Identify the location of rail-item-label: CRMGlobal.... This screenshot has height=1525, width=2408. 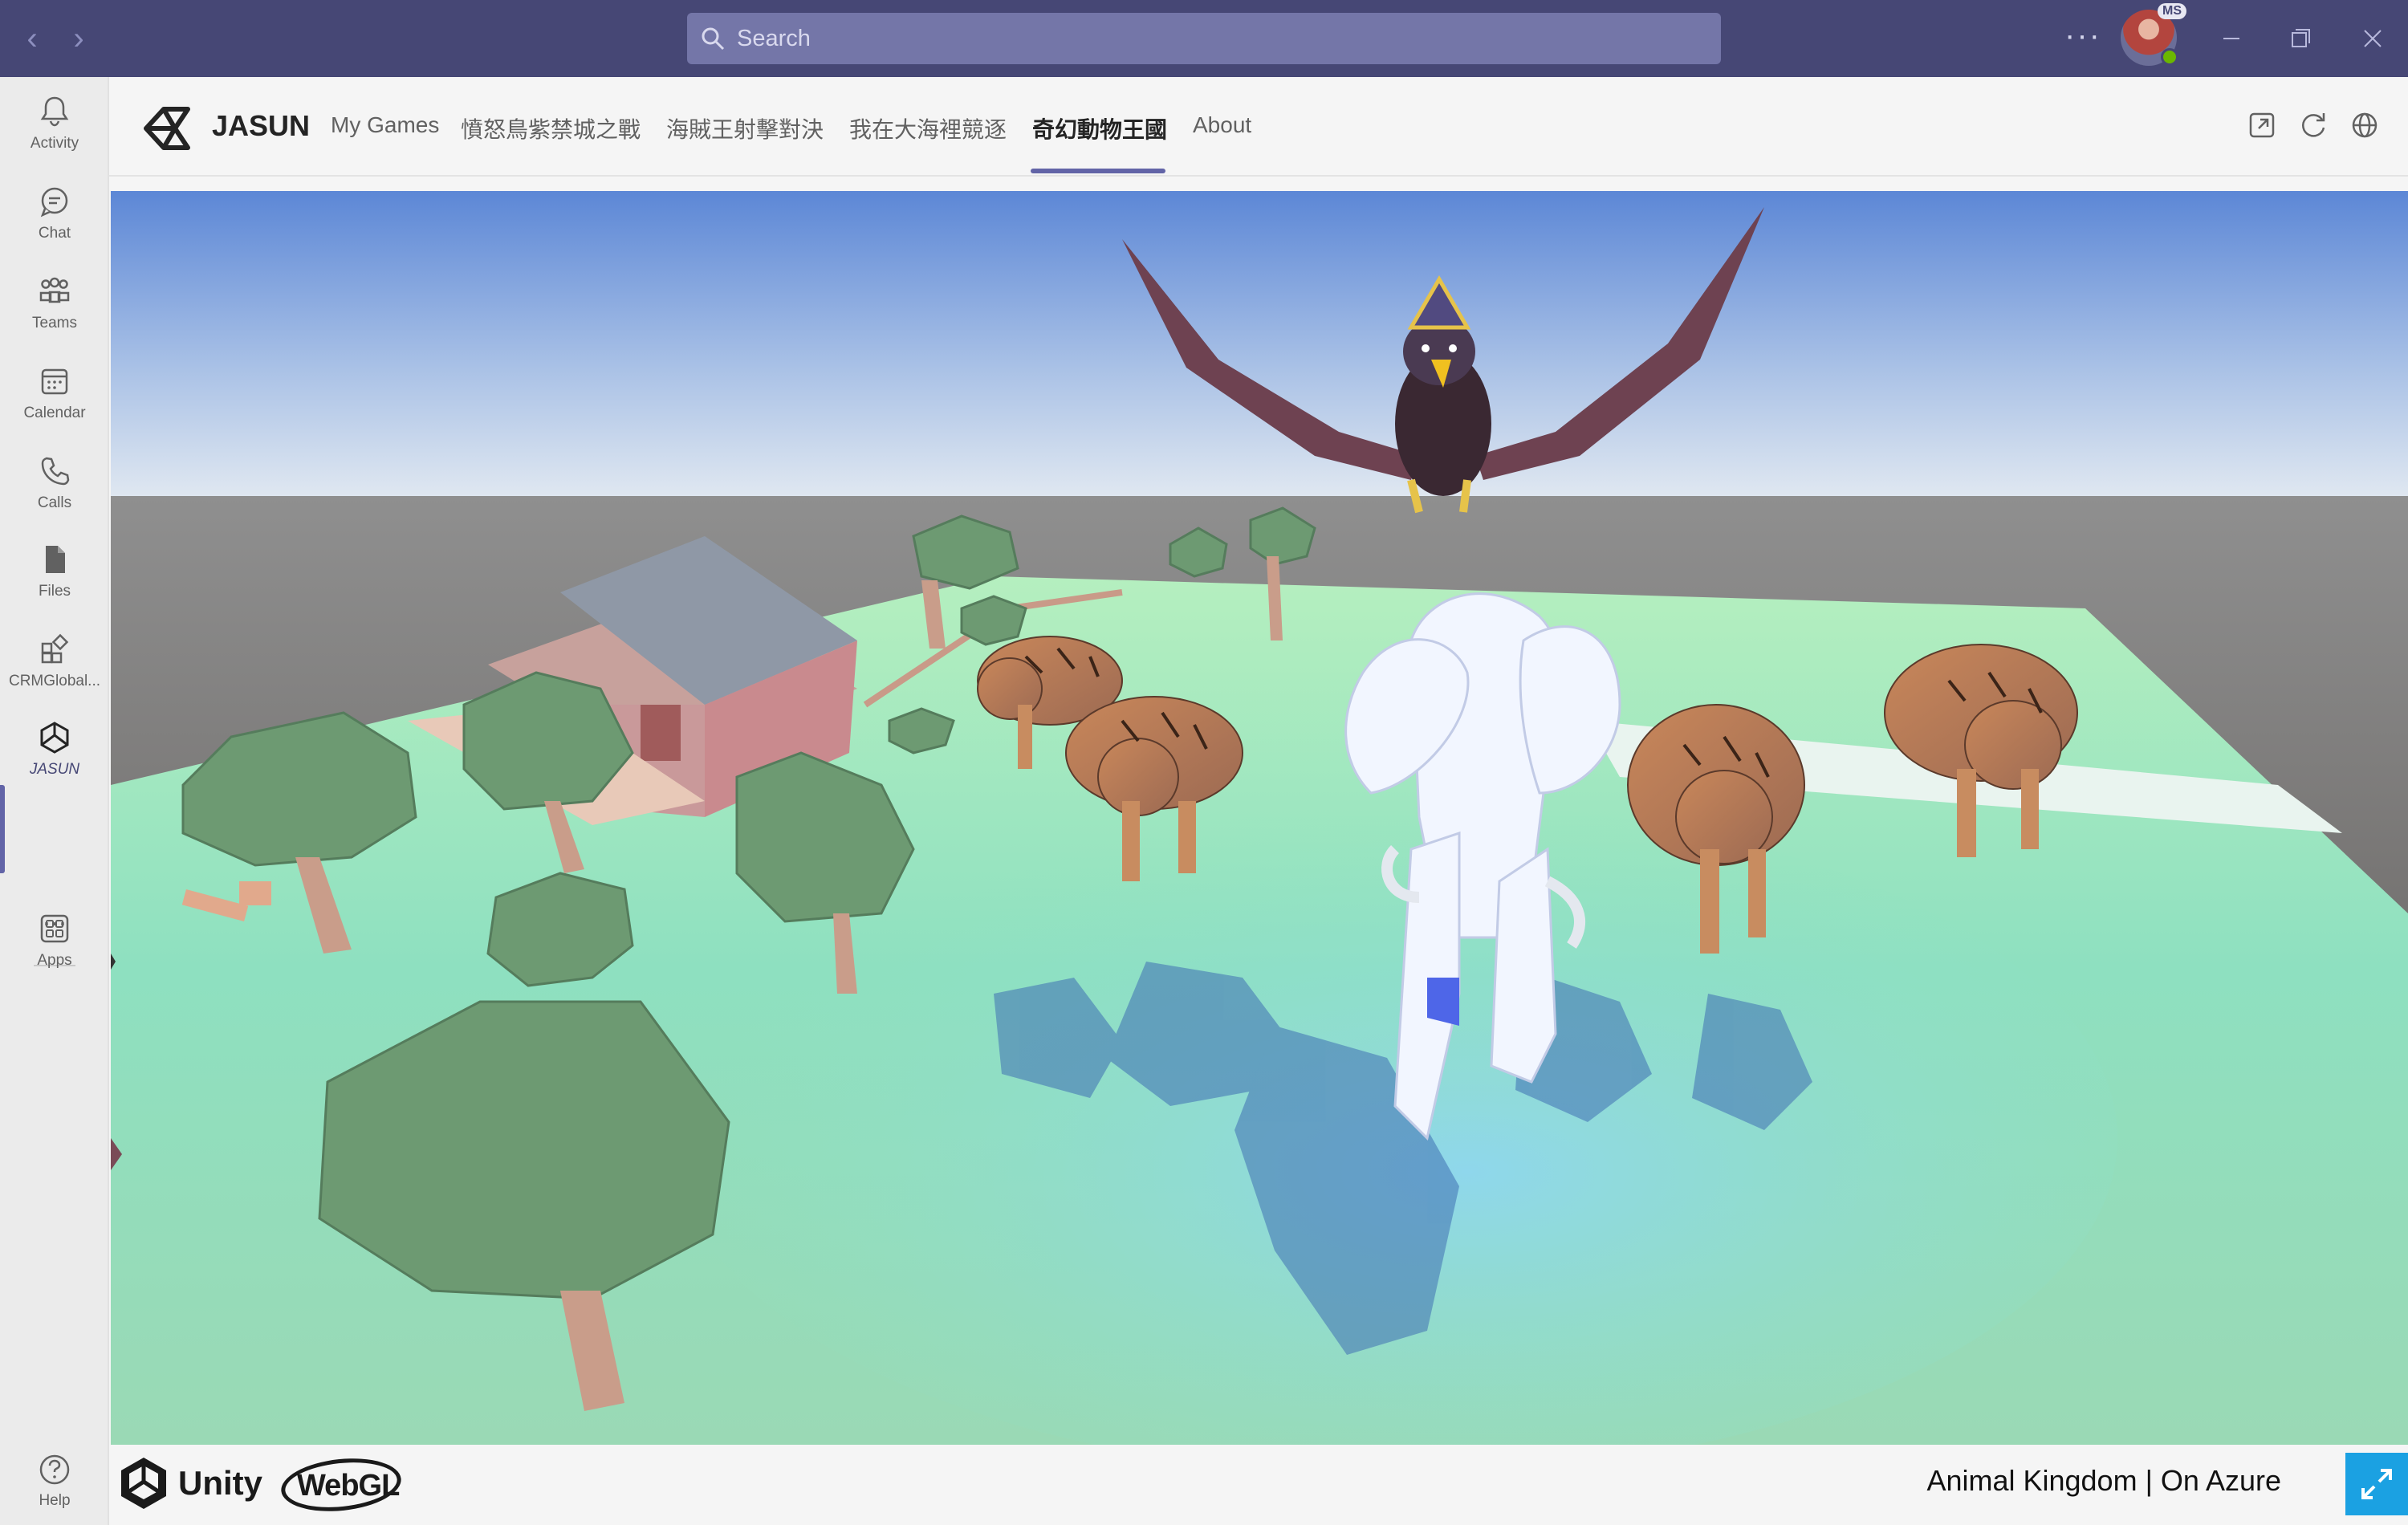
(55, 681).